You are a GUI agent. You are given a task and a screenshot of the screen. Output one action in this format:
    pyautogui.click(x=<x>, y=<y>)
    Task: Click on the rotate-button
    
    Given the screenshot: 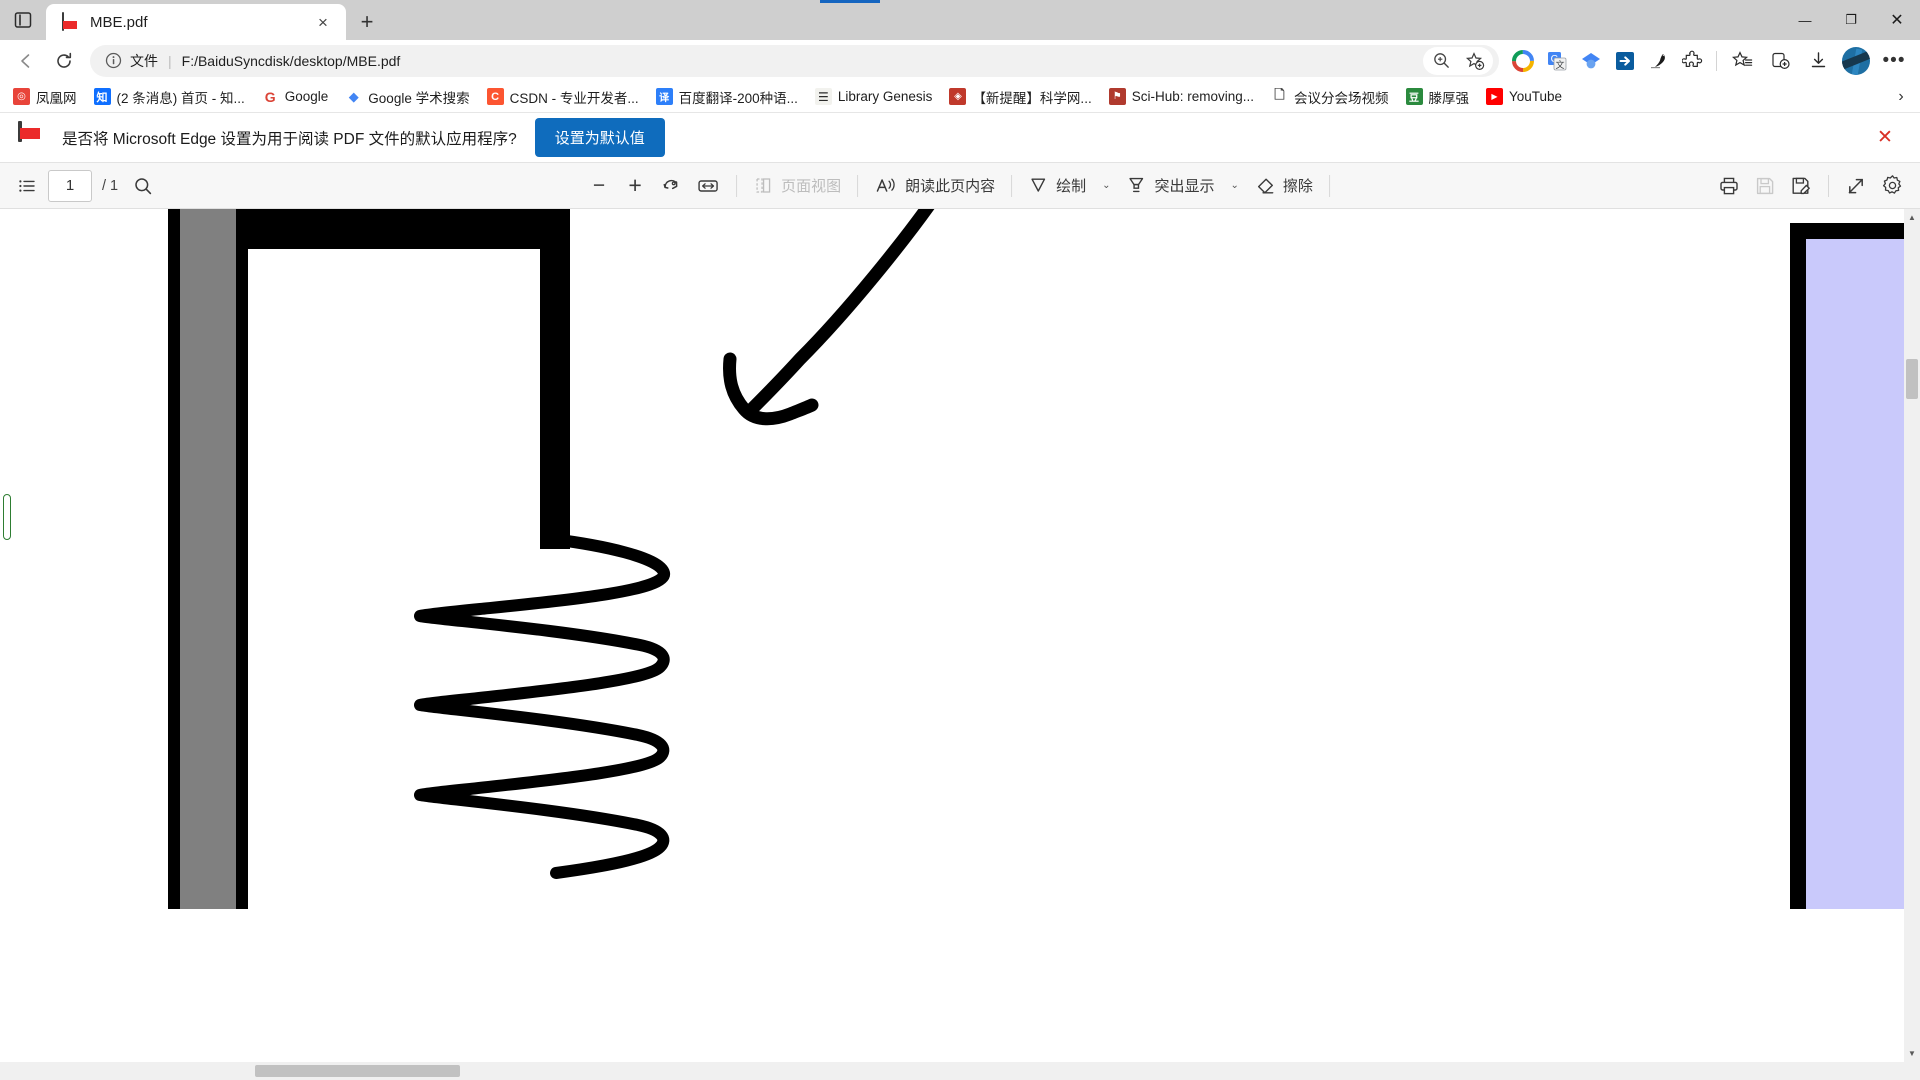 What is the action you would take?
    pyautogui.click(x=671, y=186)
    